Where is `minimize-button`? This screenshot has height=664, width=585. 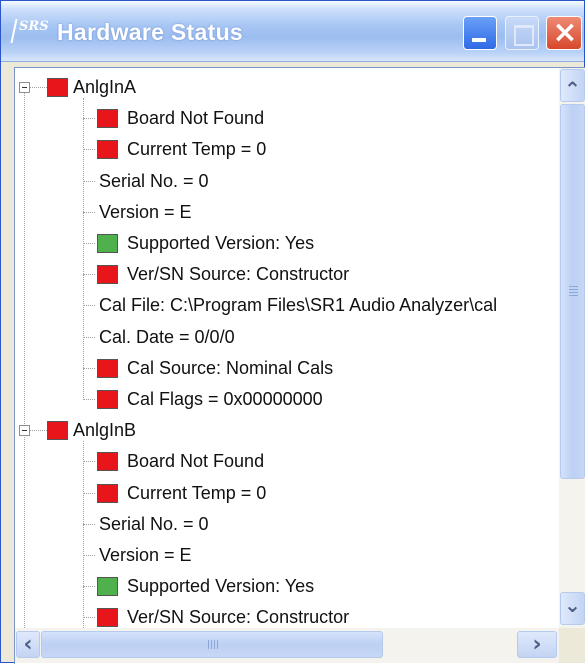 minimize-button is located at coordinates (480, 33).